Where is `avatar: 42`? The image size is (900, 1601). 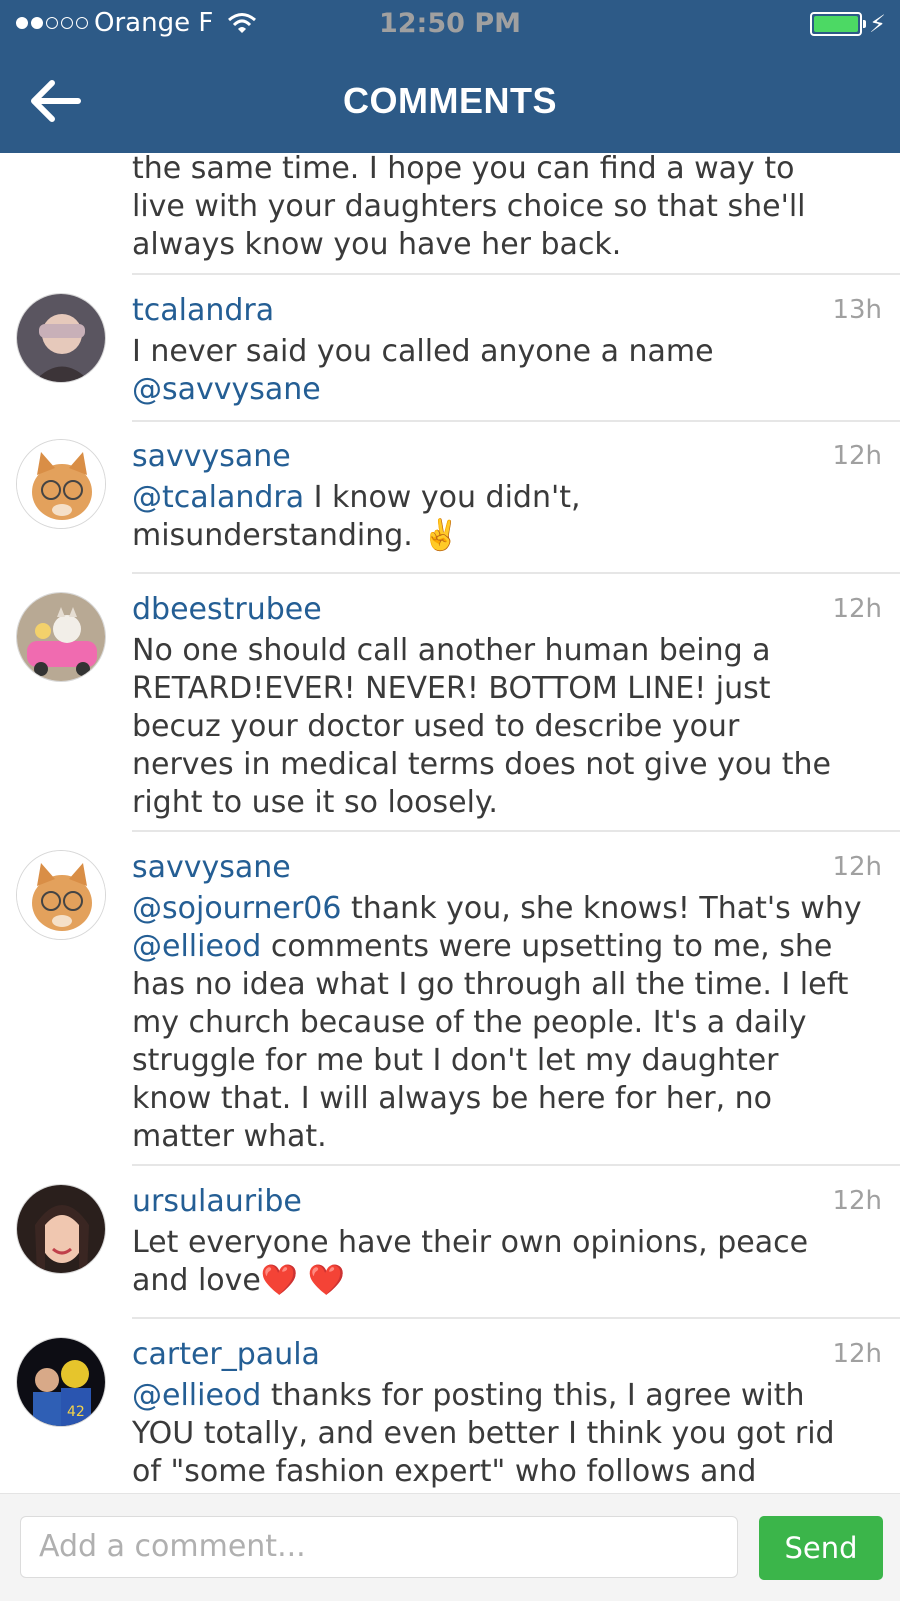 avatar: 42 is located at coordinates (61, 1382).